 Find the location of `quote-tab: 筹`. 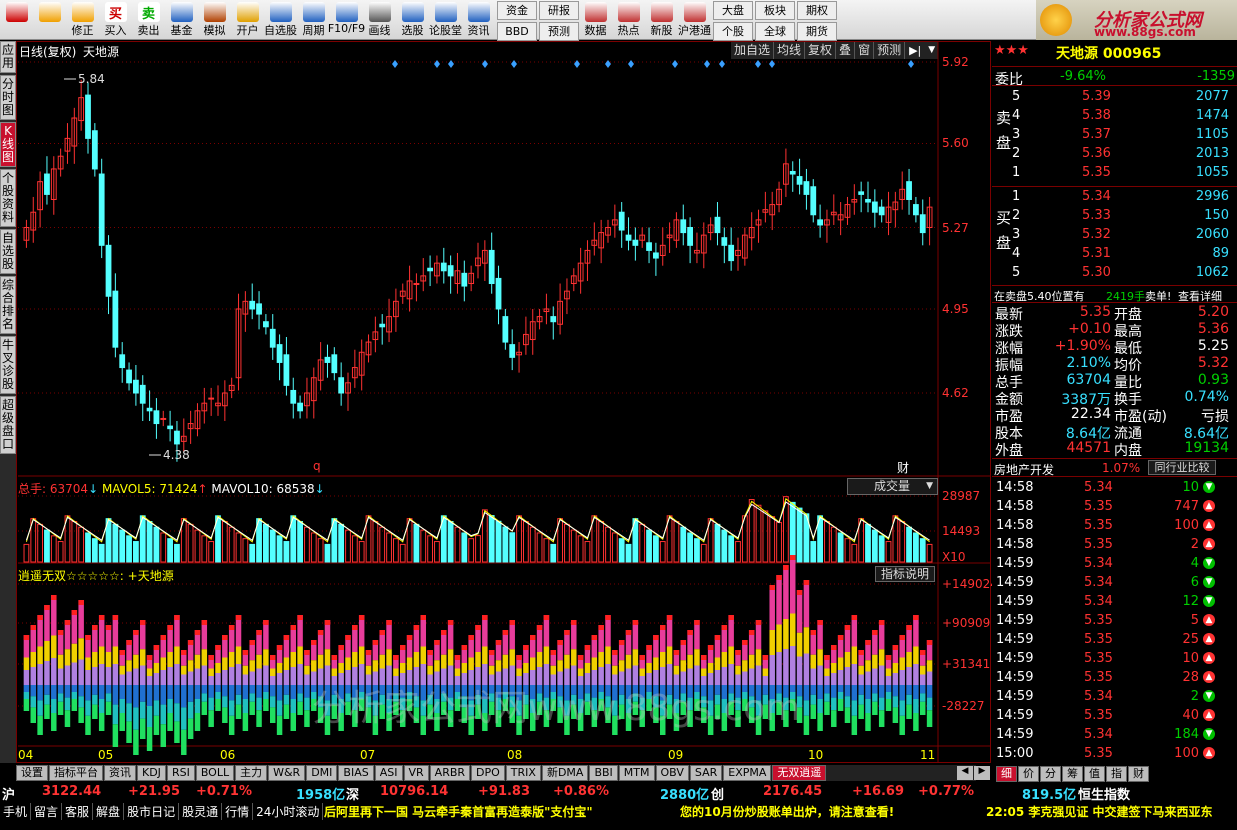

quote-tab: 筹 is located at coordinates (1072, 774).